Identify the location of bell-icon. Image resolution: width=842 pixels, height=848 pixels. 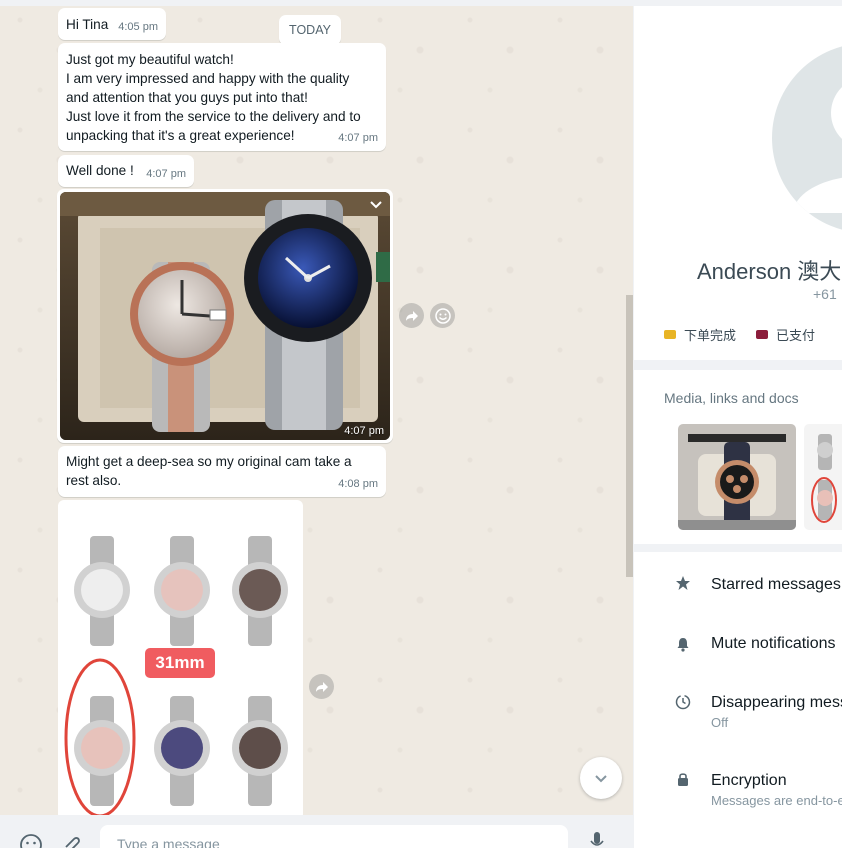
(683, 644).